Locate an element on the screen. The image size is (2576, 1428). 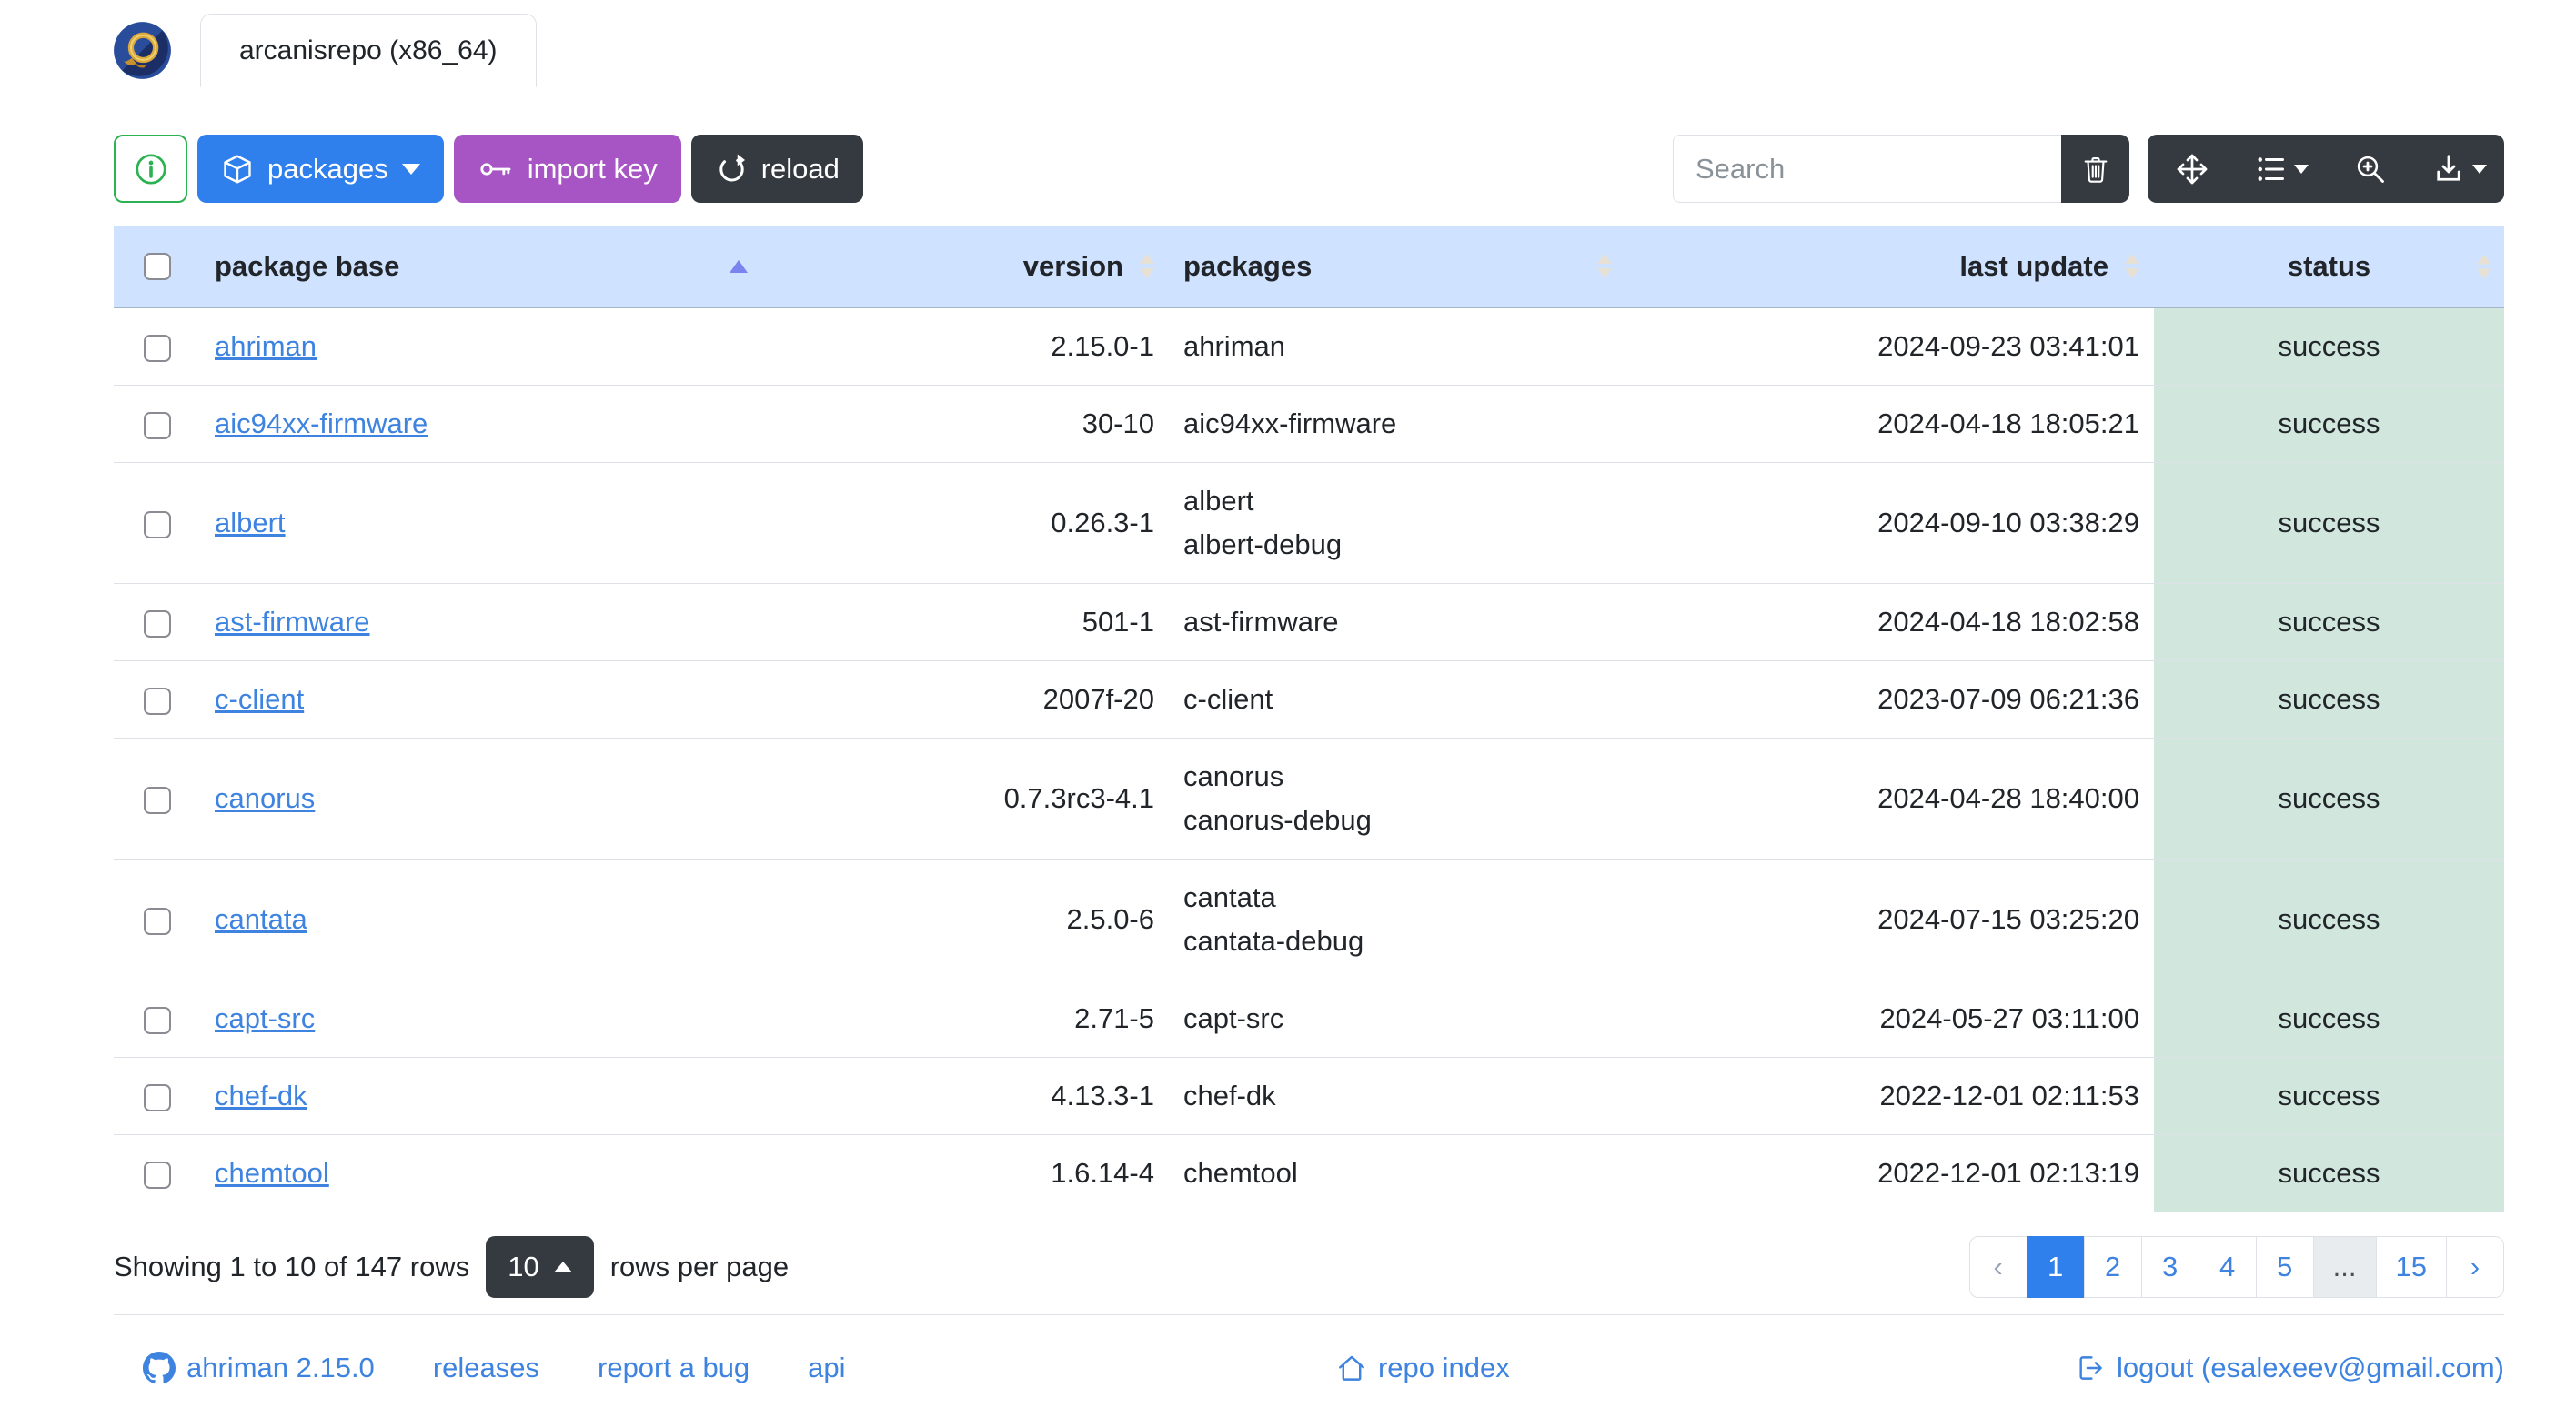
github-version-link: ahriman 2.15.0 is located at coordinates (259, 1368).